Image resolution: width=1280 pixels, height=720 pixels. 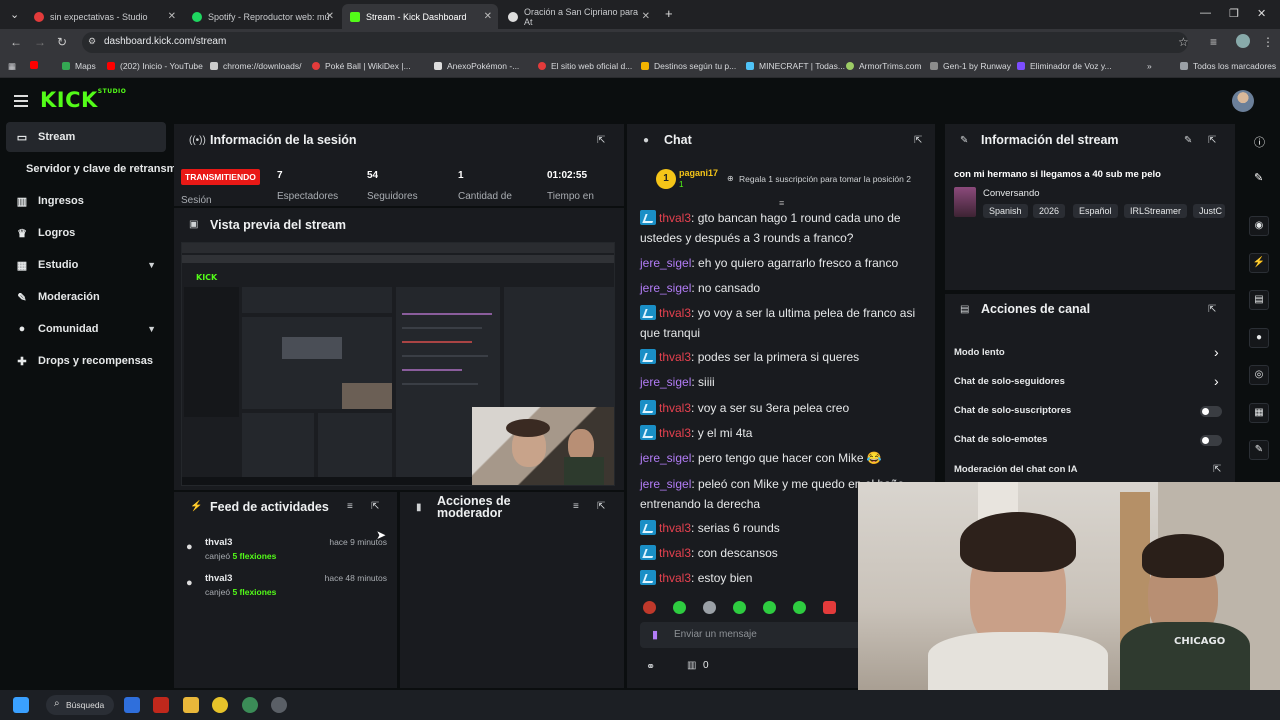 What do you see at coordinates (1149, 66) in the screenshot?
I see `more-bookmarks-icon: »` at bounding box center [1149, 66].